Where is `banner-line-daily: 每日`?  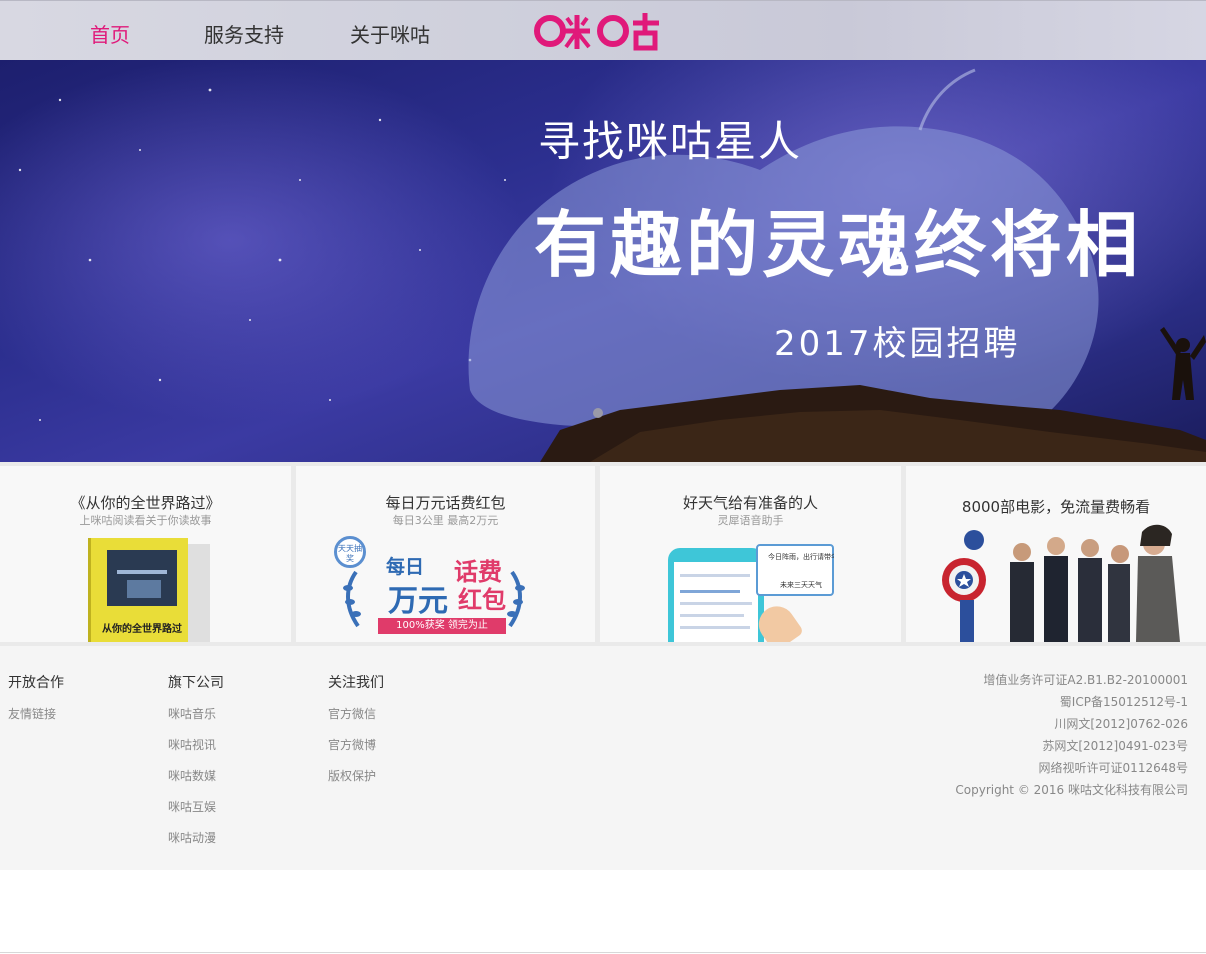
banner-line-daily: 每日 is located at coordinates (405, 567).